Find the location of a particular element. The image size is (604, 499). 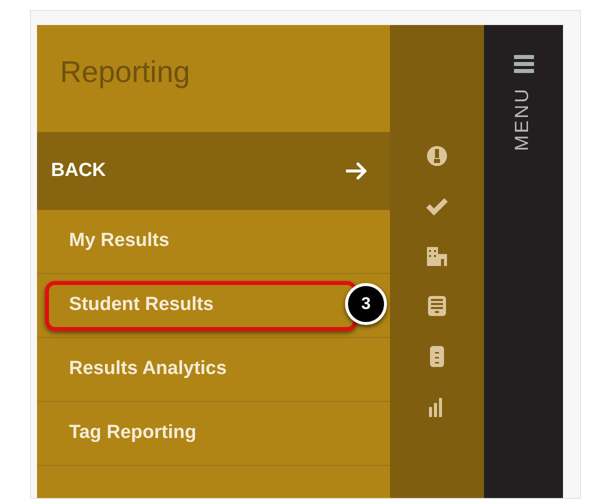

menu-item: Tag Reporting is located at coordinates (201, 433).